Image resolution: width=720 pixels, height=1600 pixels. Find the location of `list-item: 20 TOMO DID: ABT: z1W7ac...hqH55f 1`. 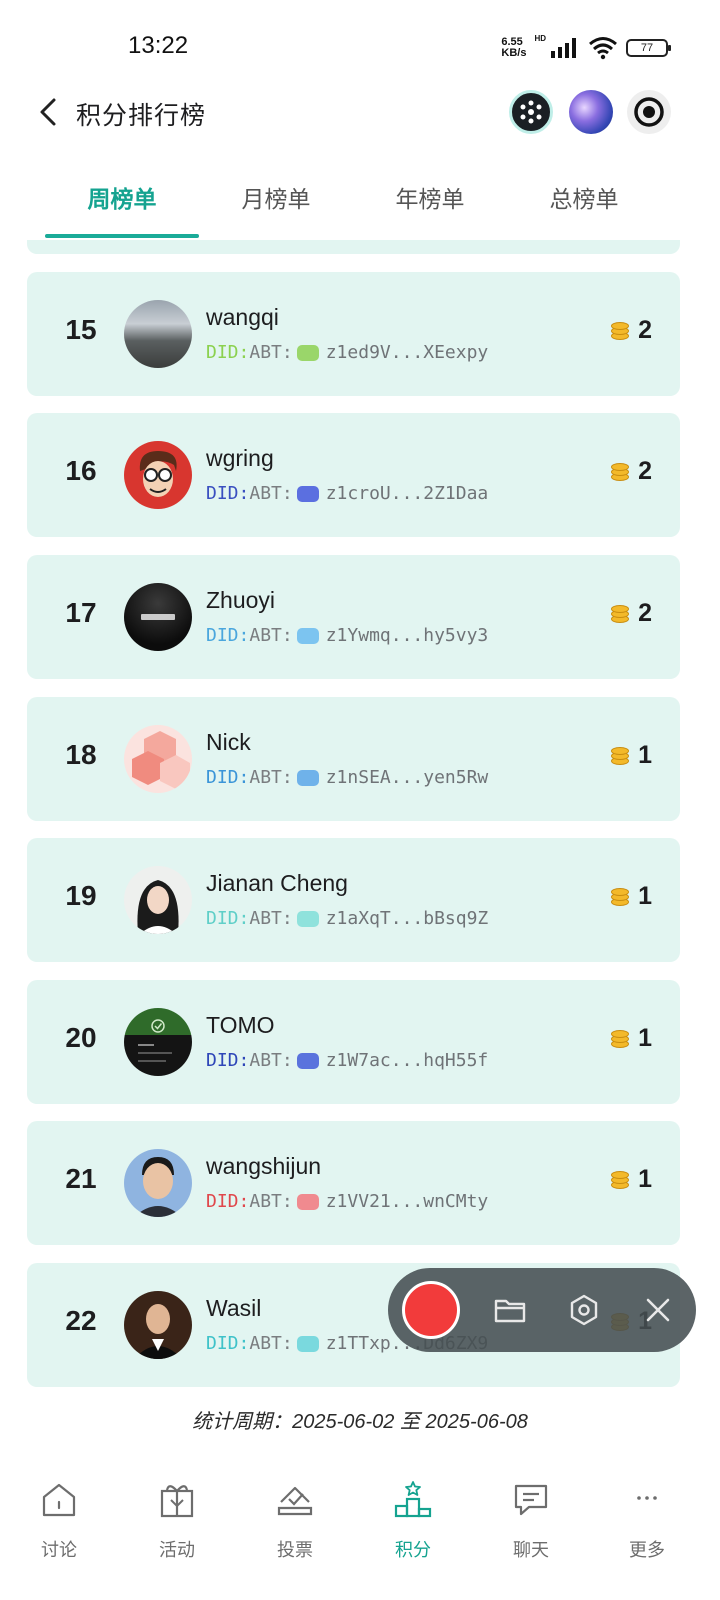

list-item: 20 TOMO DID: ABT: z1W7ac...hqH55f 1 is located at coordinates (353, 1042).